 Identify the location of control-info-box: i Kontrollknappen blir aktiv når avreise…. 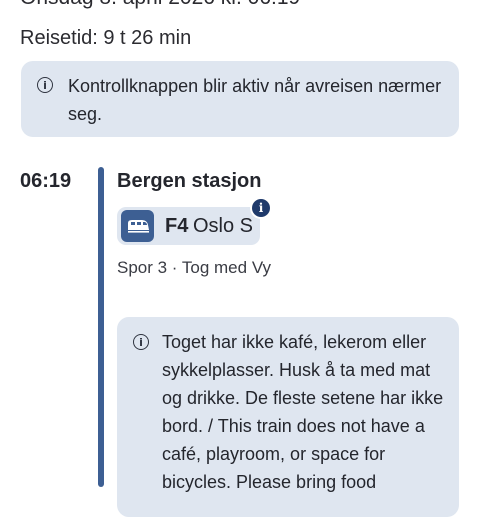
(240, 99).